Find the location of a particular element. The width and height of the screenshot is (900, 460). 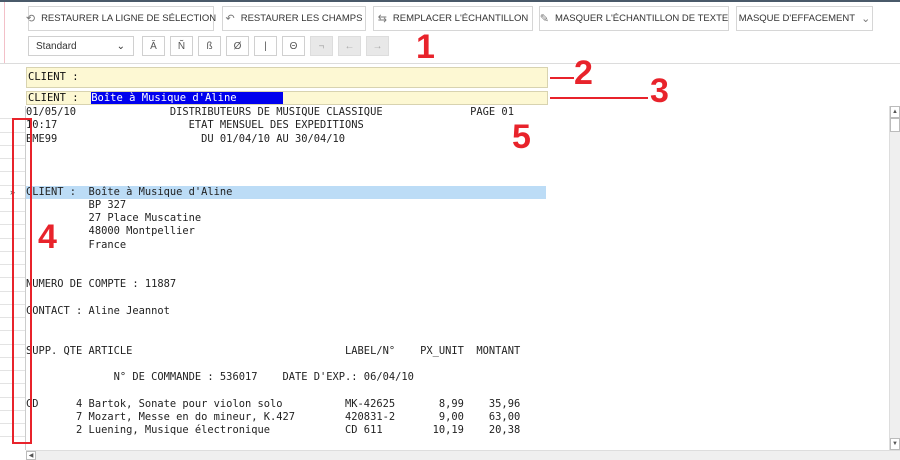

char-button: Ă is located at coordinates (153, 46).